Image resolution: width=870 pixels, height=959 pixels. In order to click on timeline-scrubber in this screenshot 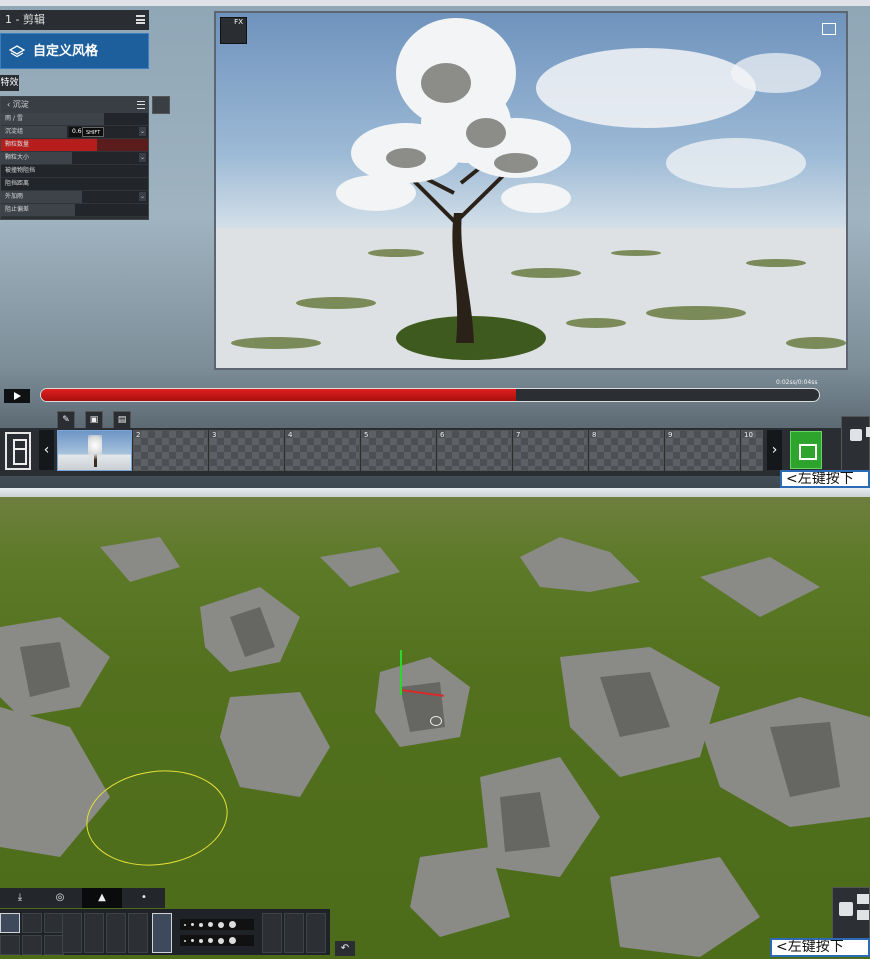, I will do `click(430, 395)`.